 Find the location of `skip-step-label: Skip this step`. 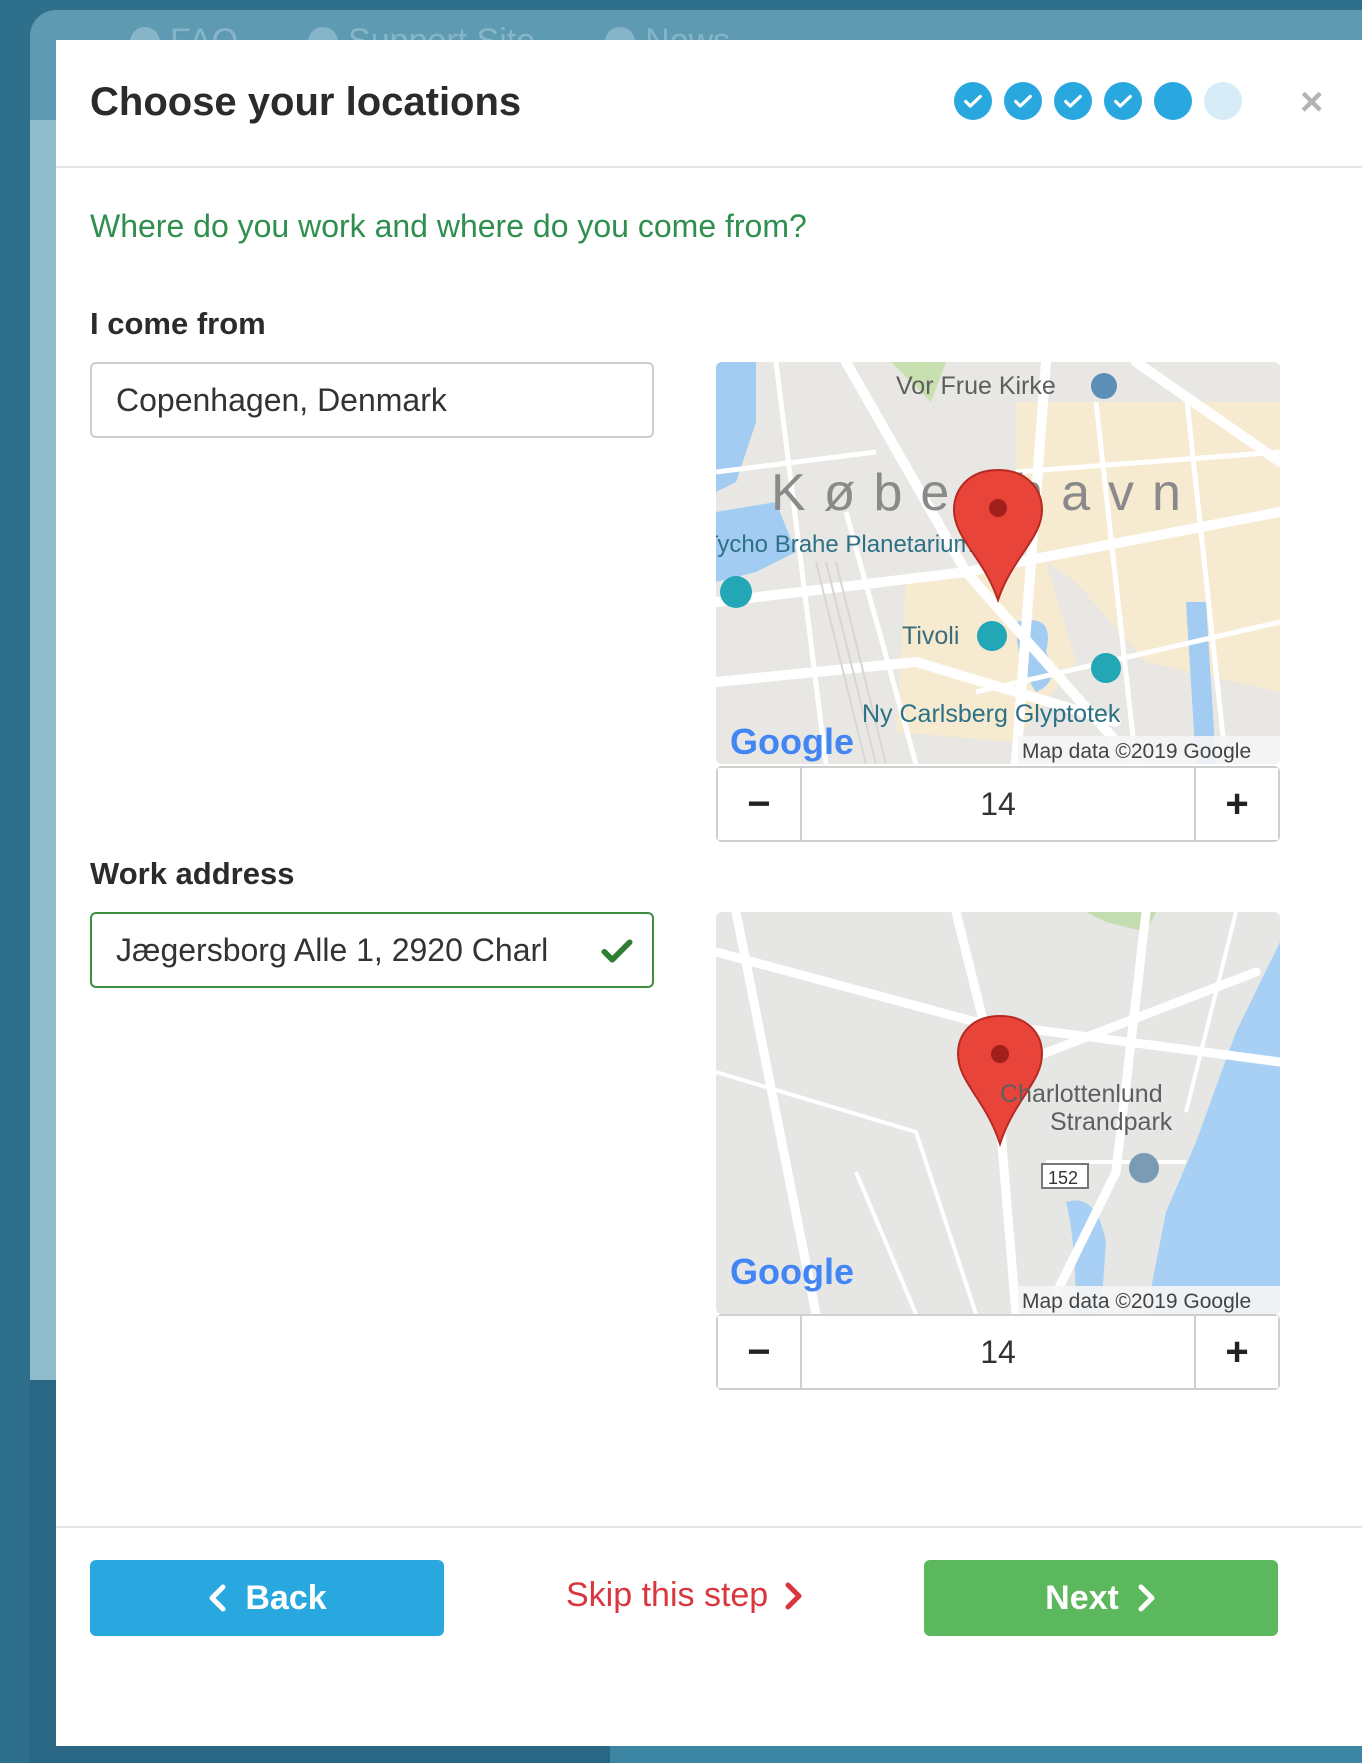

skip-step-label: Skip this step is located at coordinates (667, 1595).